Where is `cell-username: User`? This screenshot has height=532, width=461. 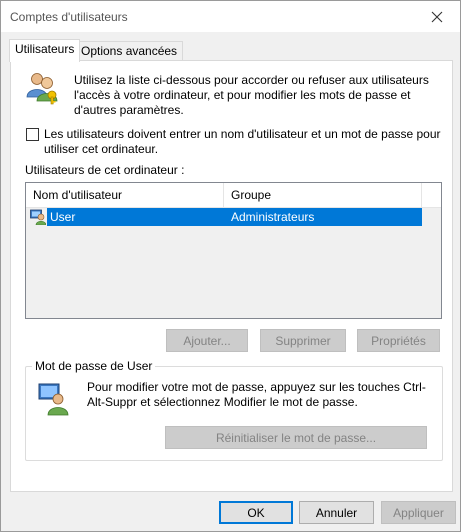 cell-username: User is located at coordinates (63, 217).